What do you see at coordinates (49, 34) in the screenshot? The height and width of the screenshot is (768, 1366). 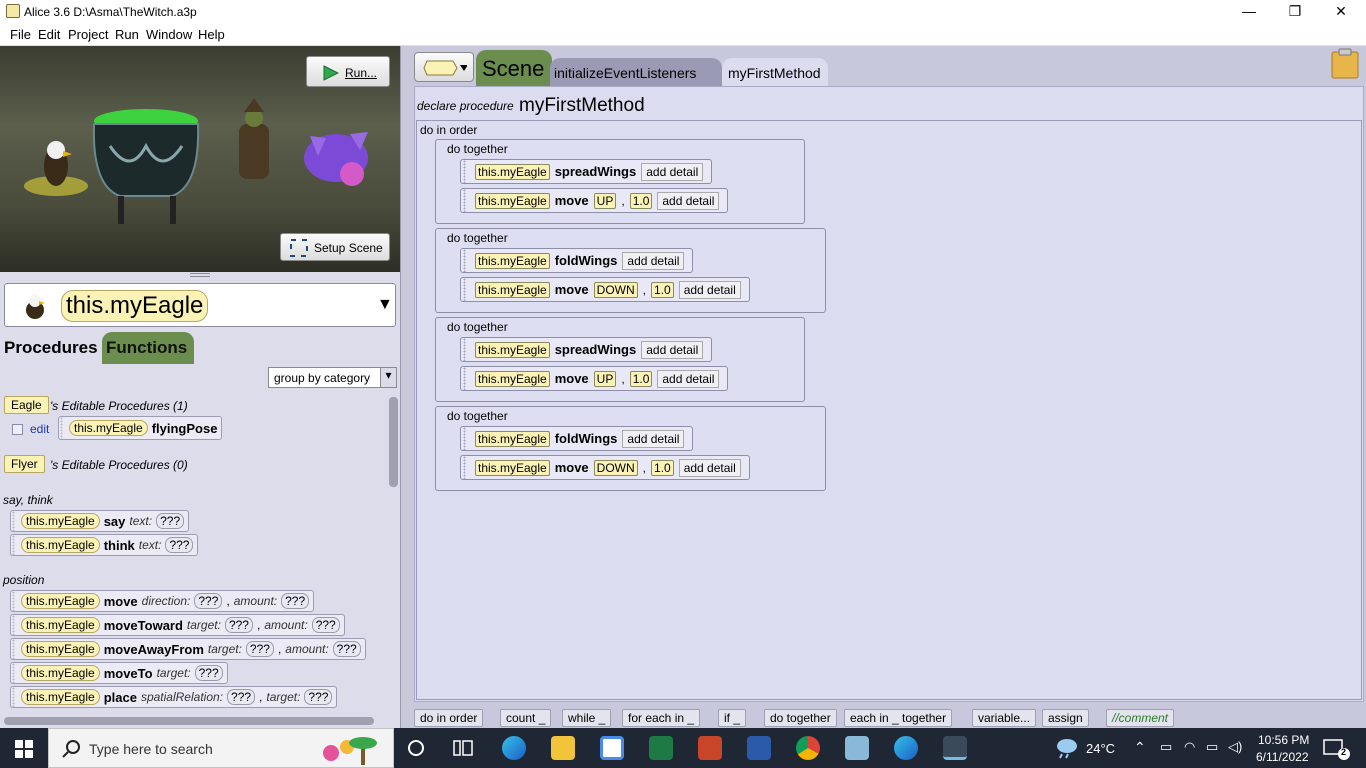 I see `menu-edit: Edit` at bounding box center [49, 34].